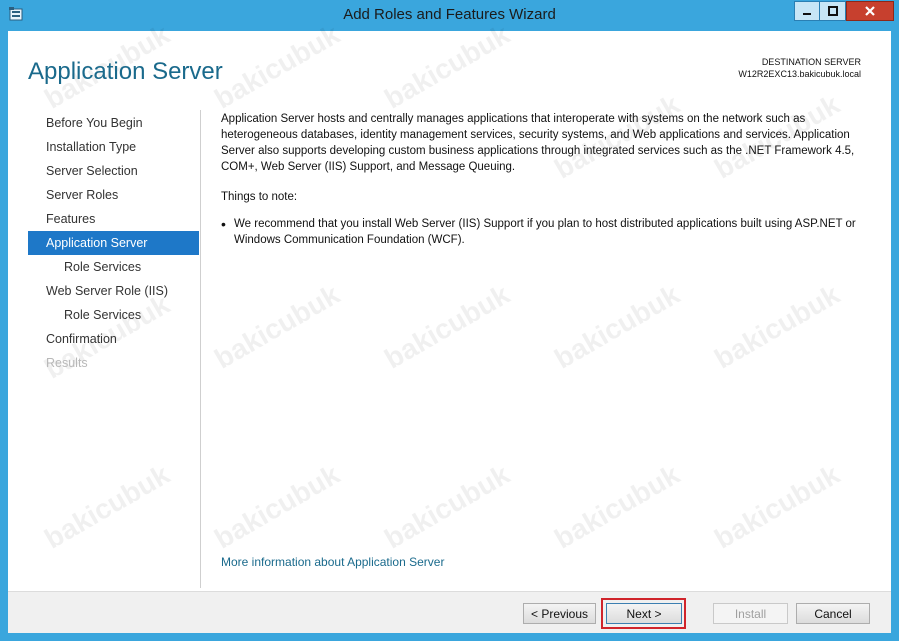  I want to click on wizard-footer: < Previous Next > Install Cancel, so click(449, 612).